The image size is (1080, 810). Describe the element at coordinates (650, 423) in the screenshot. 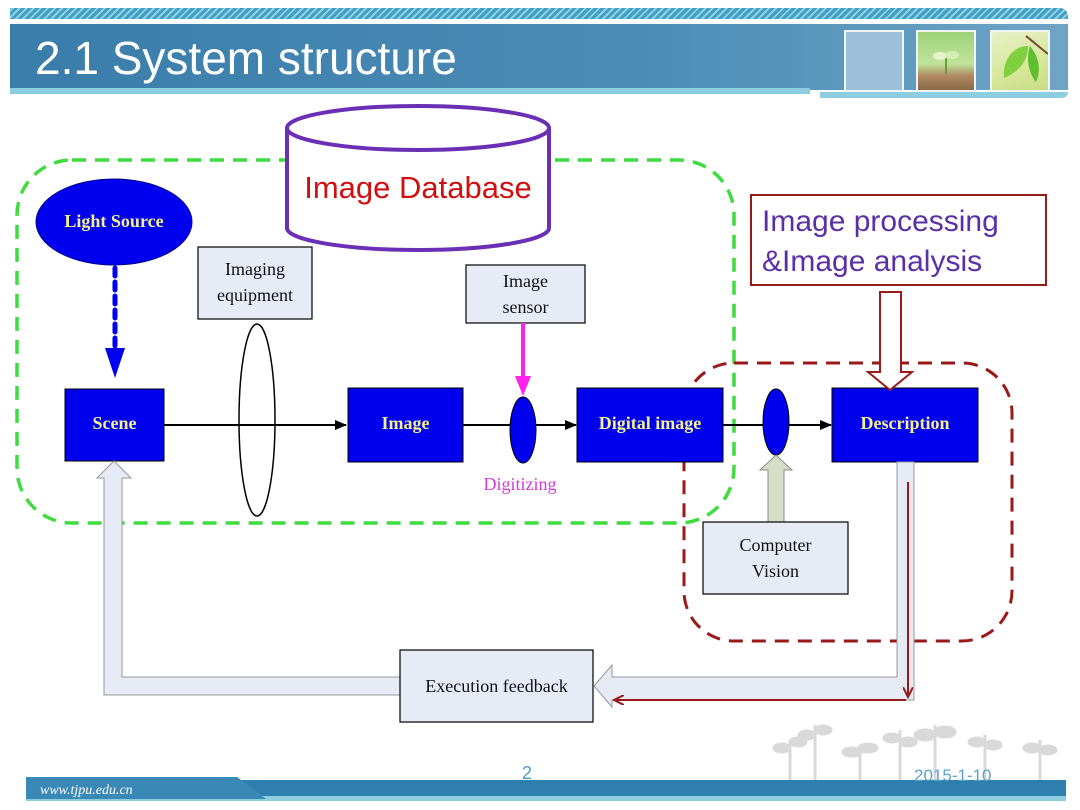

I see `digital-image-label: Digital image` at that location.